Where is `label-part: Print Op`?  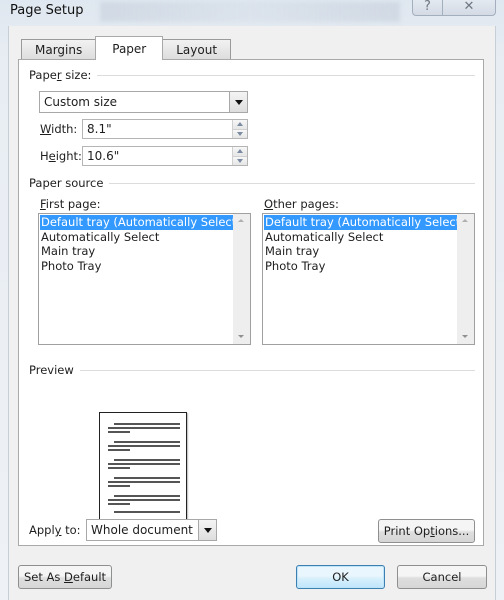
label-part: Print Op is located at coordinates (407, 531).